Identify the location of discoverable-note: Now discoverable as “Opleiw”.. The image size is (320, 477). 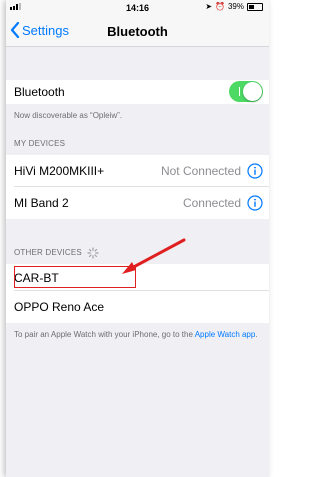
(68, 115).